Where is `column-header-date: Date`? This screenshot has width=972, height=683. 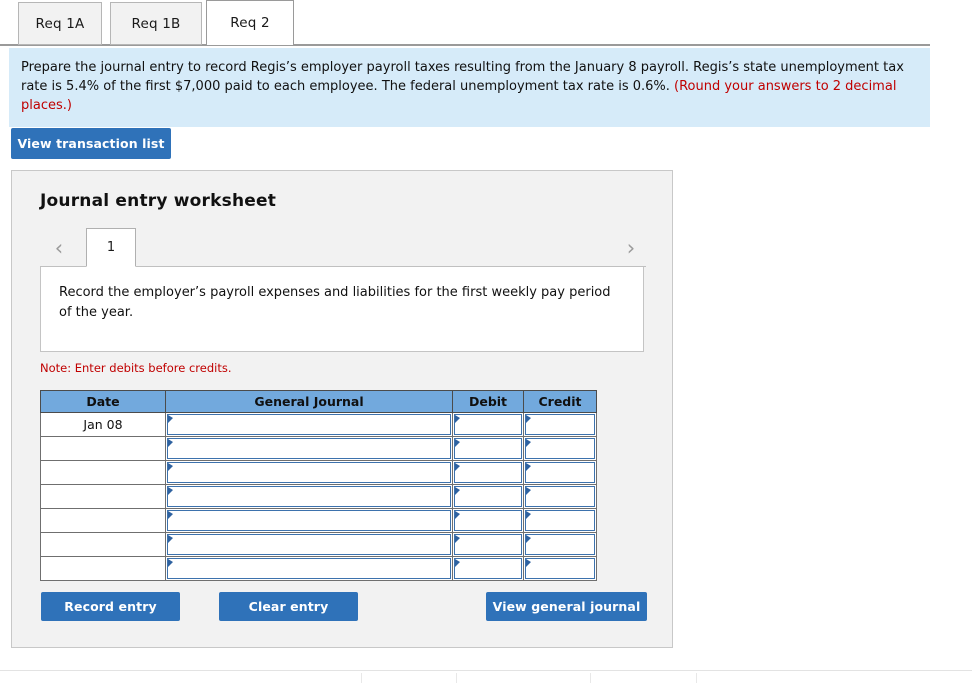 column-header-date: Date is located at coordinates (103, 401).